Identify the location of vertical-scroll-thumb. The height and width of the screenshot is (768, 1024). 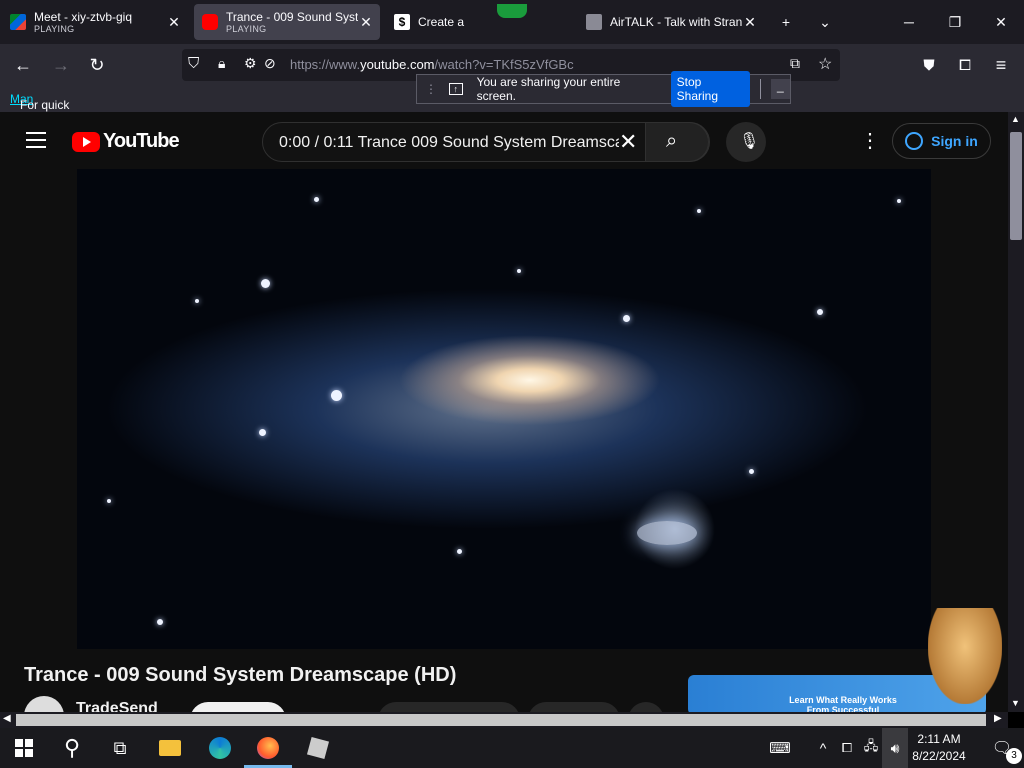
(1016, 186).